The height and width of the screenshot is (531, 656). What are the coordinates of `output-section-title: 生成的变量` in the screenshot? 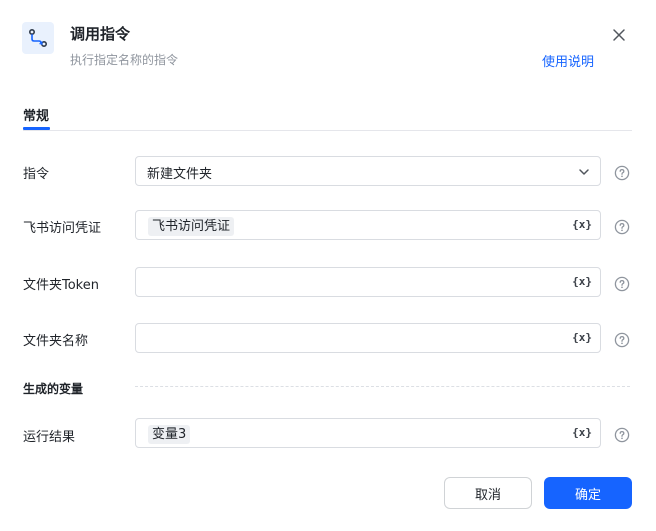 It's located at (53, 389).